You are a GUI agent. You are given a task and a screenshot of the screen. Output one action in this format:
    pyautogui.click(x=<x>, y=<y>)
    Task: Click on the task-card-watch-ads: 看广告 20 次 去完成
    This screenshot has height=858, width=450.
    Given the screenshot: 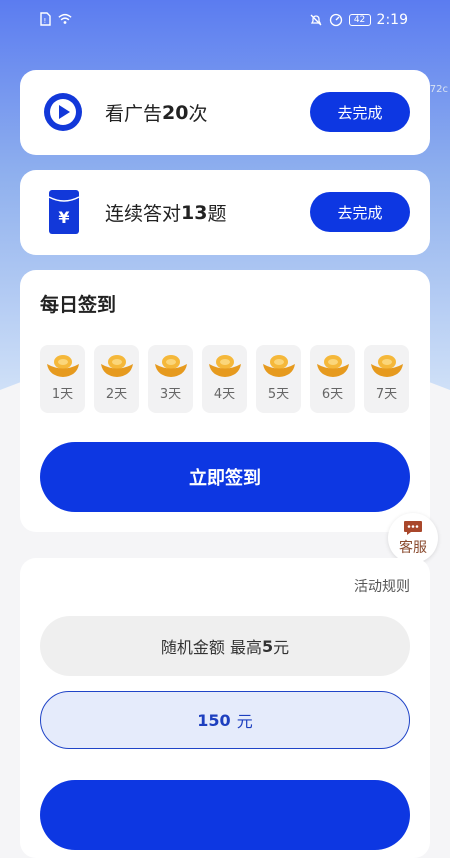 What is the action you would take?
    pyautogui.click(x=225, y=112)
    